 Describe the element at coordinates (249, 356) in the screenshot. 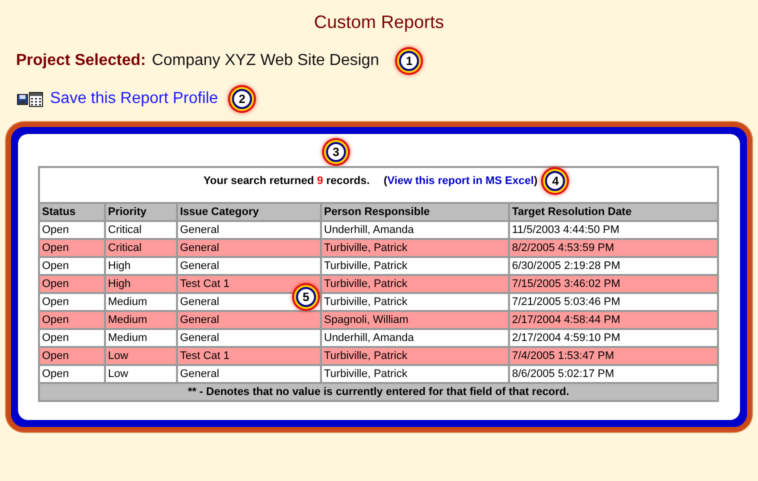

I see `table-cell: Test Cat 1` at that location.